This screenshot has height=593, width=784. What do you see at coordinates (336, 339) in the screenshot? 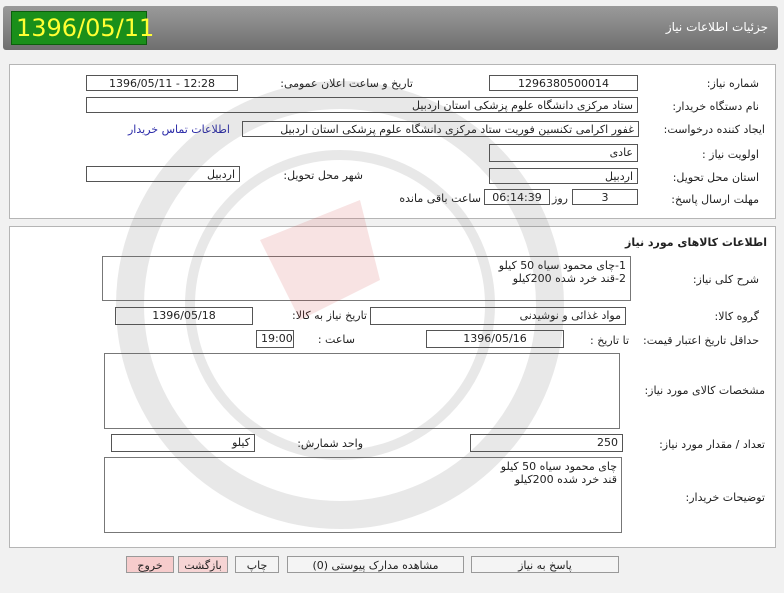
I see `time-label: ساعت :` at bounding box center [336, 339].